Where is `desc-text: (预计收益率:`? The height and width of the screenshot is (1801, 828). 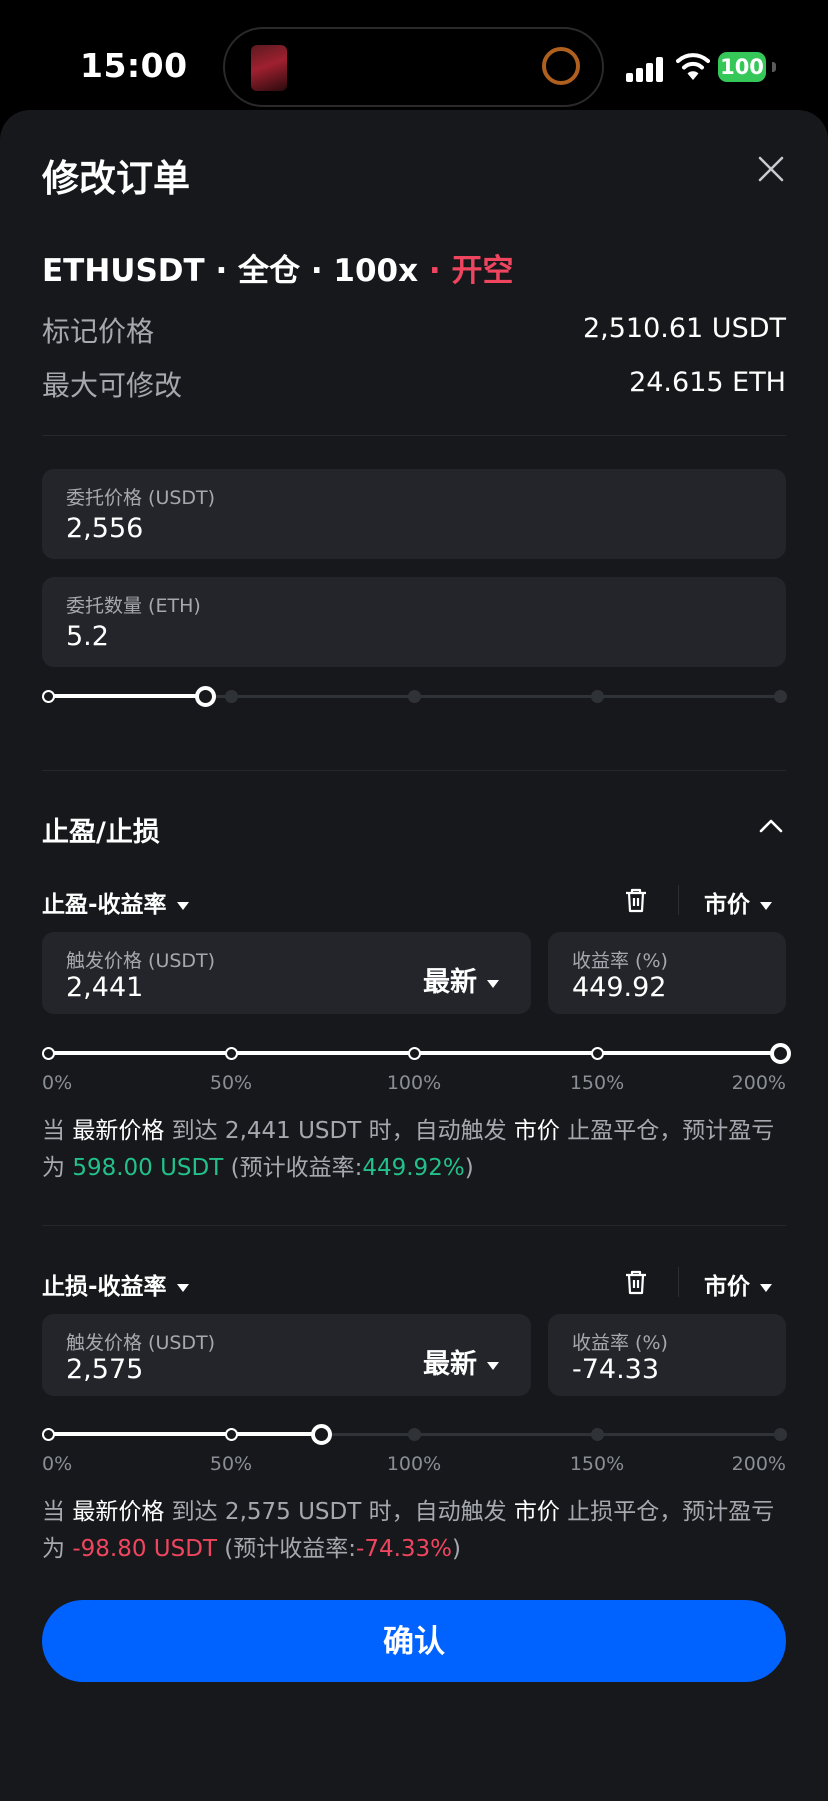 desc-text: (预计收益率: is located at coordinates (293, 1168).